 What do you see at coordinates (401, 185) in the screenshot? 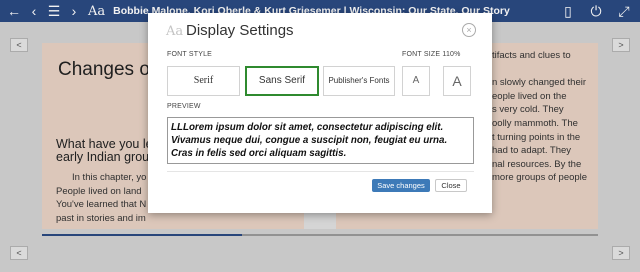
I see `save-changes-button: Save changes` at bounding box center [401, 185].